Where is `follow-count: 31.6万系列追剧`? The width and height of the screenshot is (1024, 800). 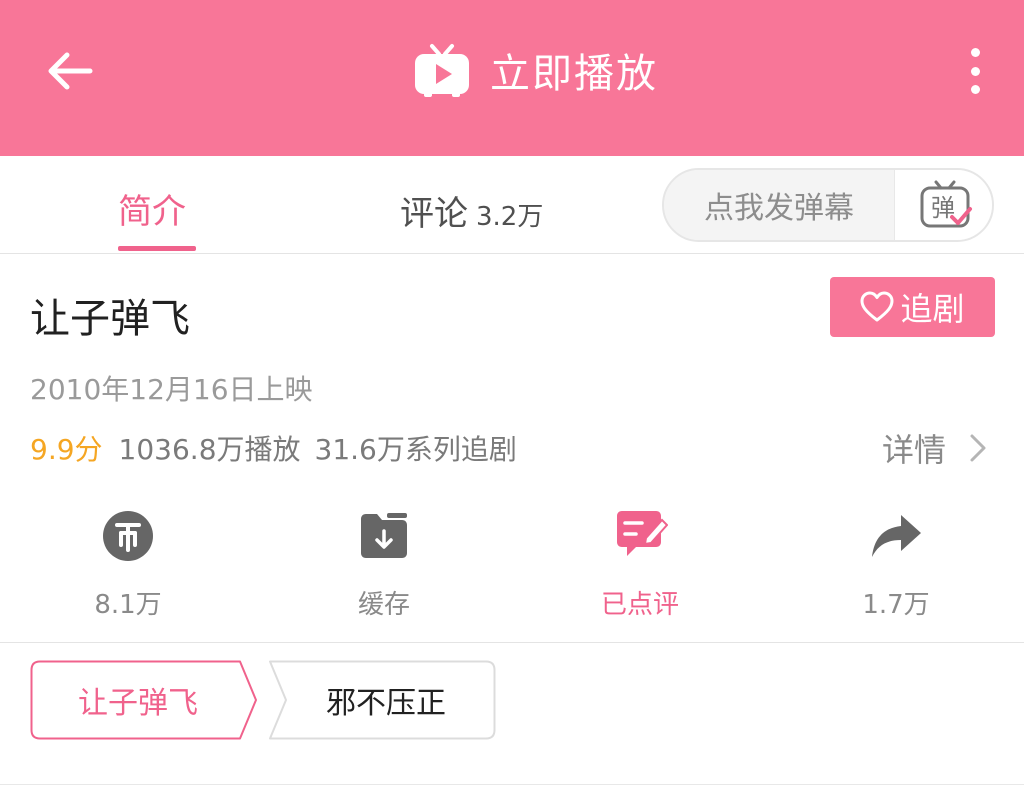 follow-count: 31.6万系列追剧 is located at coordinates (415, 449).